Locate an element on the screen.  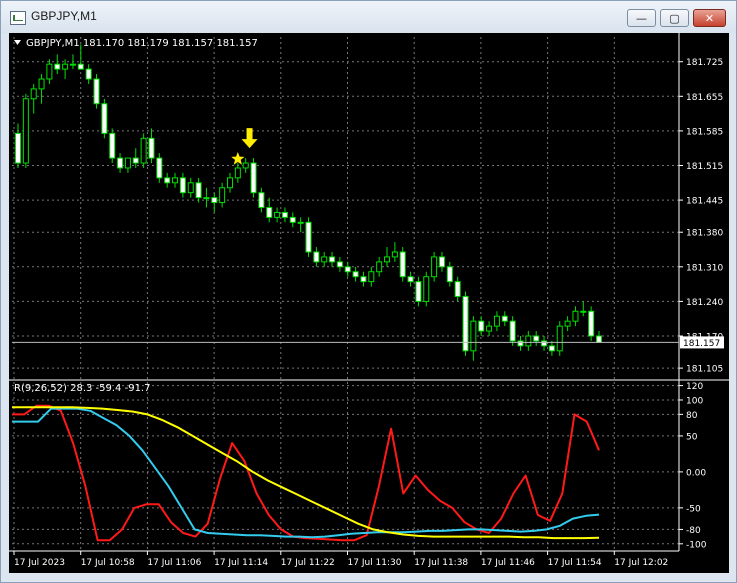
time-tick-label: 17 Jul 11:06 is located at coordinates (174, 563).